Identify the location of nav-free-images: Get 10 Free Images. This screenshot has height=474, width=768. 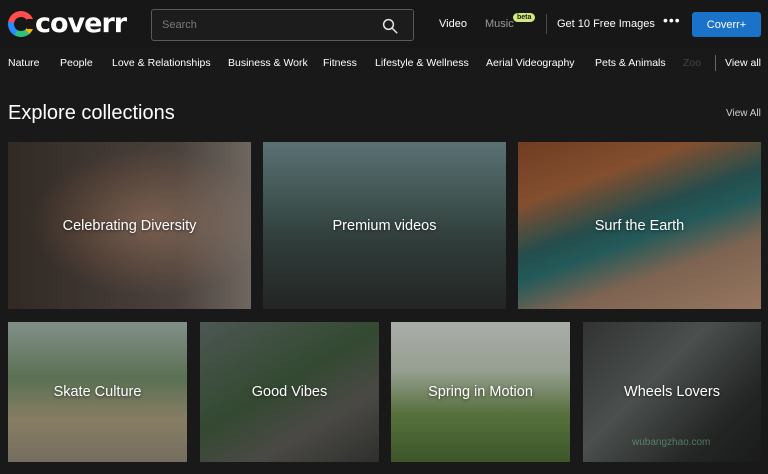
(606, 24).